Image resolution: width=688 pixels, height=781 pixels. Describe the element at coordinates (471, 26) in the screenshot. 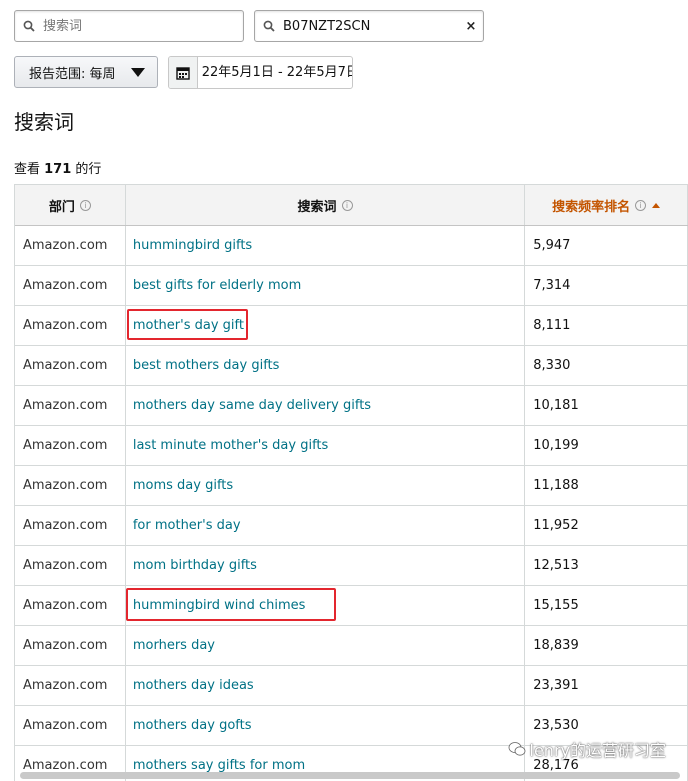

I see `clear-icon: ×` at that location.